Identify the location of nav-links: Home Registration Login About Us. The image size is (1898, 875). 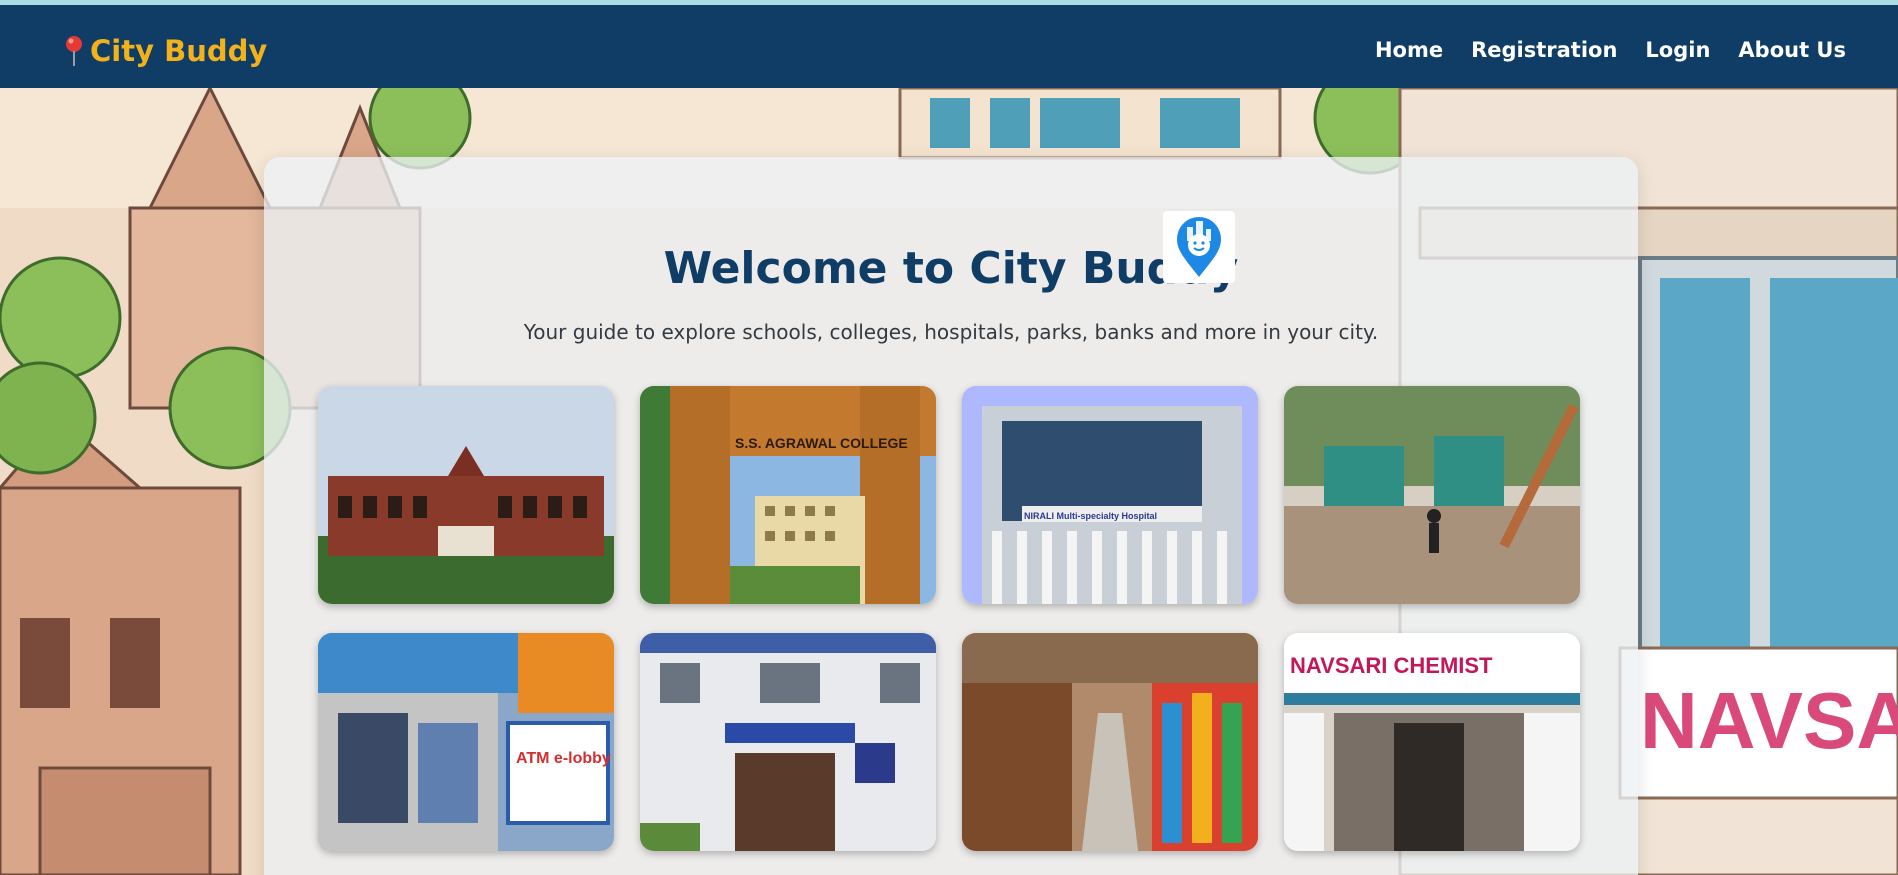
(1610, 50).